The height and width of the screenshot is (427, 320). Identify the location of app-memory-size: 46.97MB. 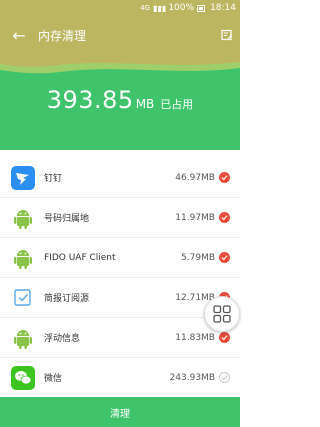
(195, 177).